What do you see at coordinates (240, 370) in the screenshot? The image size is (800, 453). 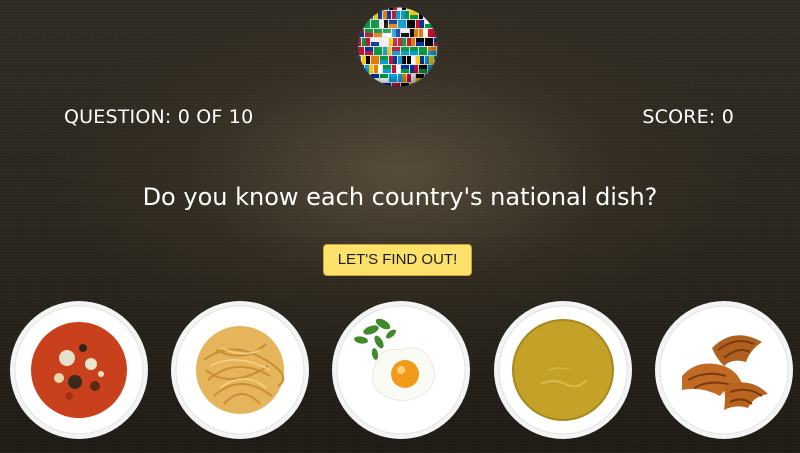 I see `spaghetti-plate-icon` at bounding box center [240, 370].